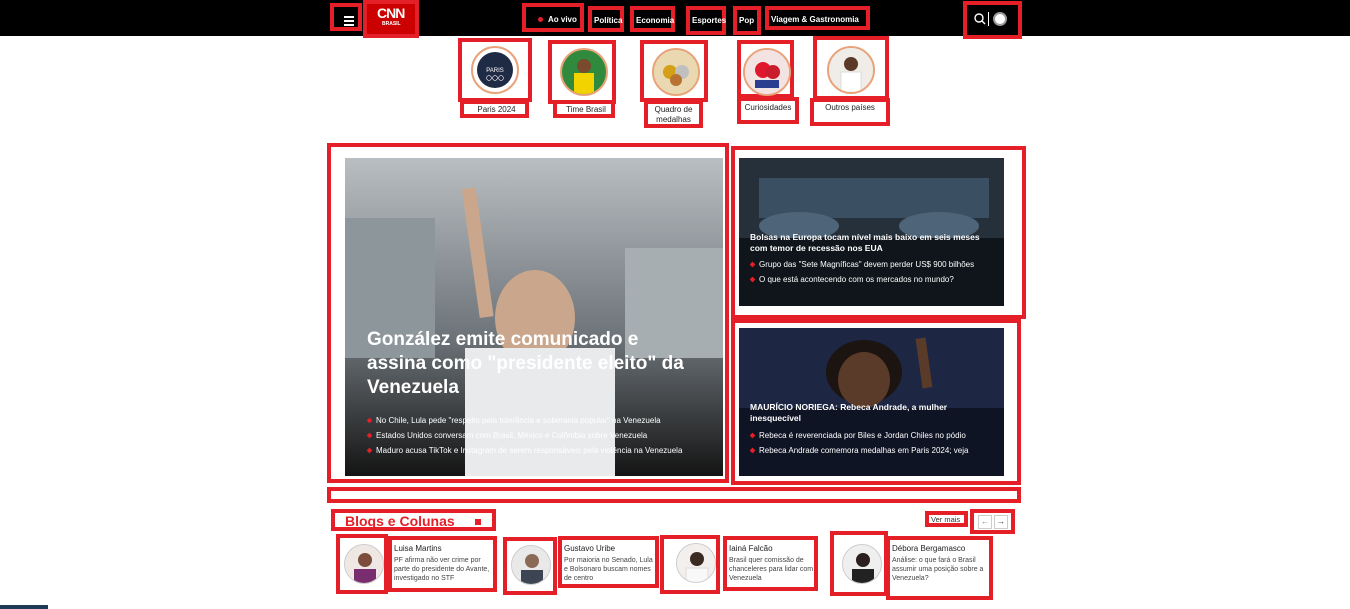 The height and width of the screenshot is (609, 1350). Describe the element at coordinates (562, 19) in the screenshot. I see `nav-label: Ao vivo` at that location.